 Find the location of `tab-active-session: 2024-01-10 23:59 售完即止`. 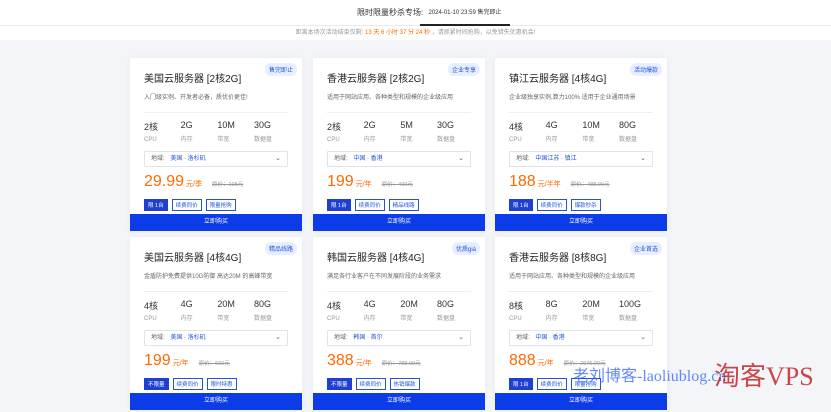

tab-active-session: 2024-01-10 23:59 售完即止 is located at coordinates (465, 13).